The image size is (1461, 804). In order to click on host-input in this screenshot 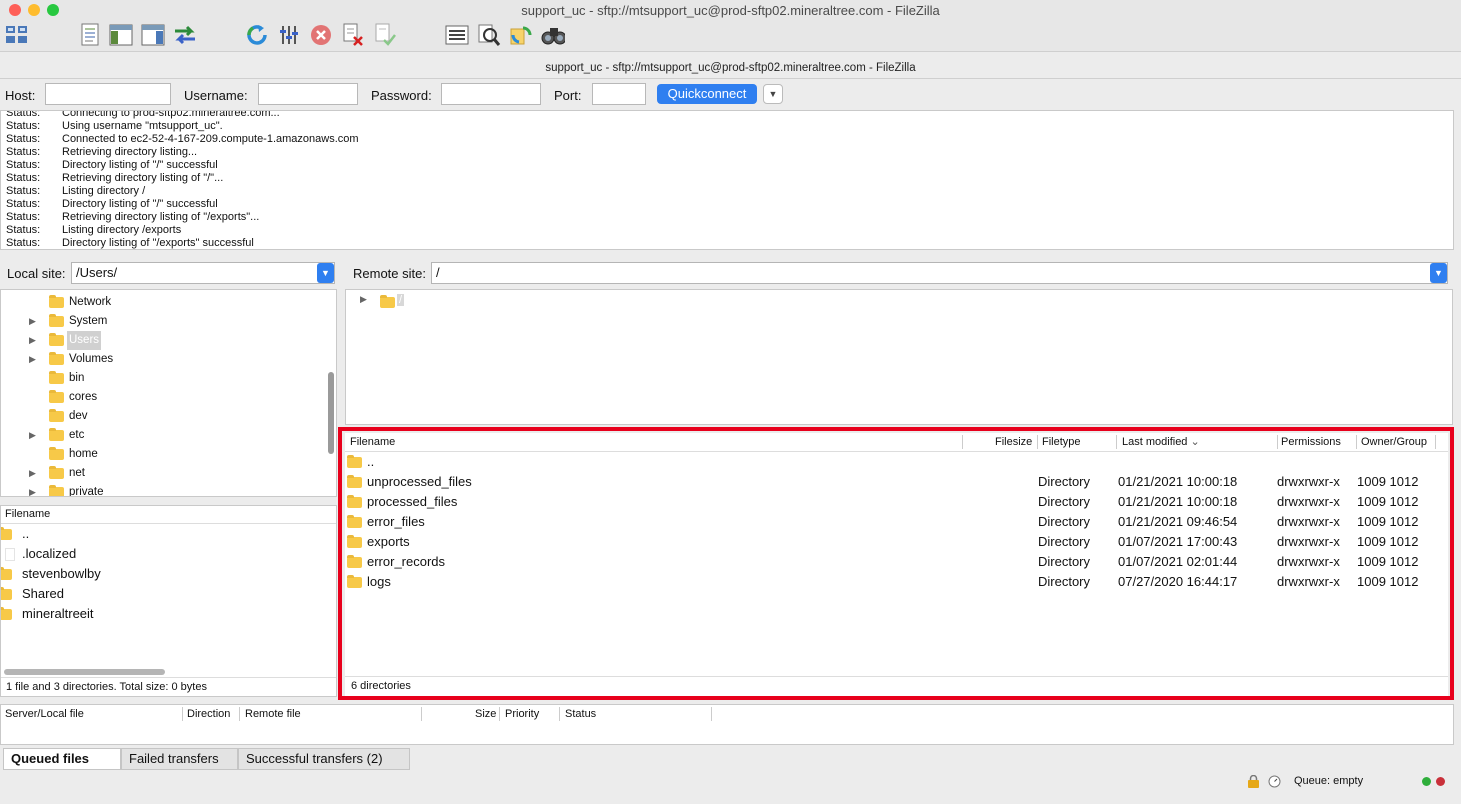, I will do `click(108, 94)`.